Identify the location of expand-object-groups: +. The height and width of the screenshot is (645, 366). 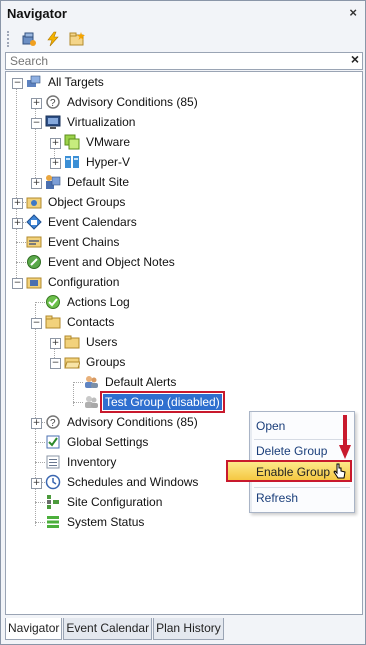
(17, 203).